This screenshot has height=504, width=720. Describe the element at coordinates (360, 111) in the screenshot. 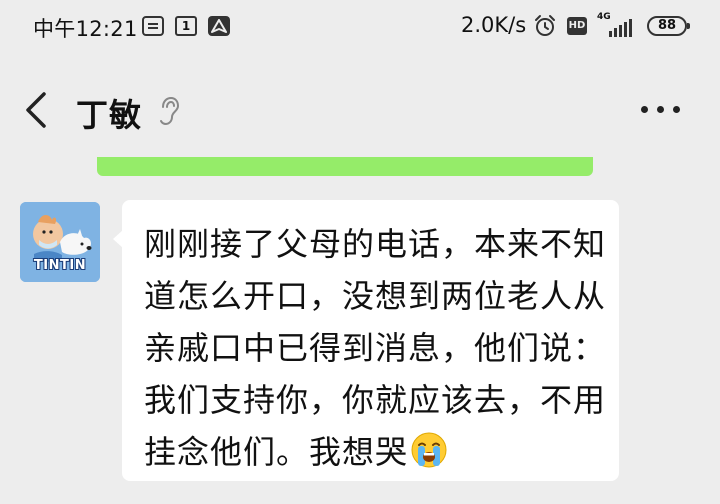

I see `chat-header: 丁敏` at that location.